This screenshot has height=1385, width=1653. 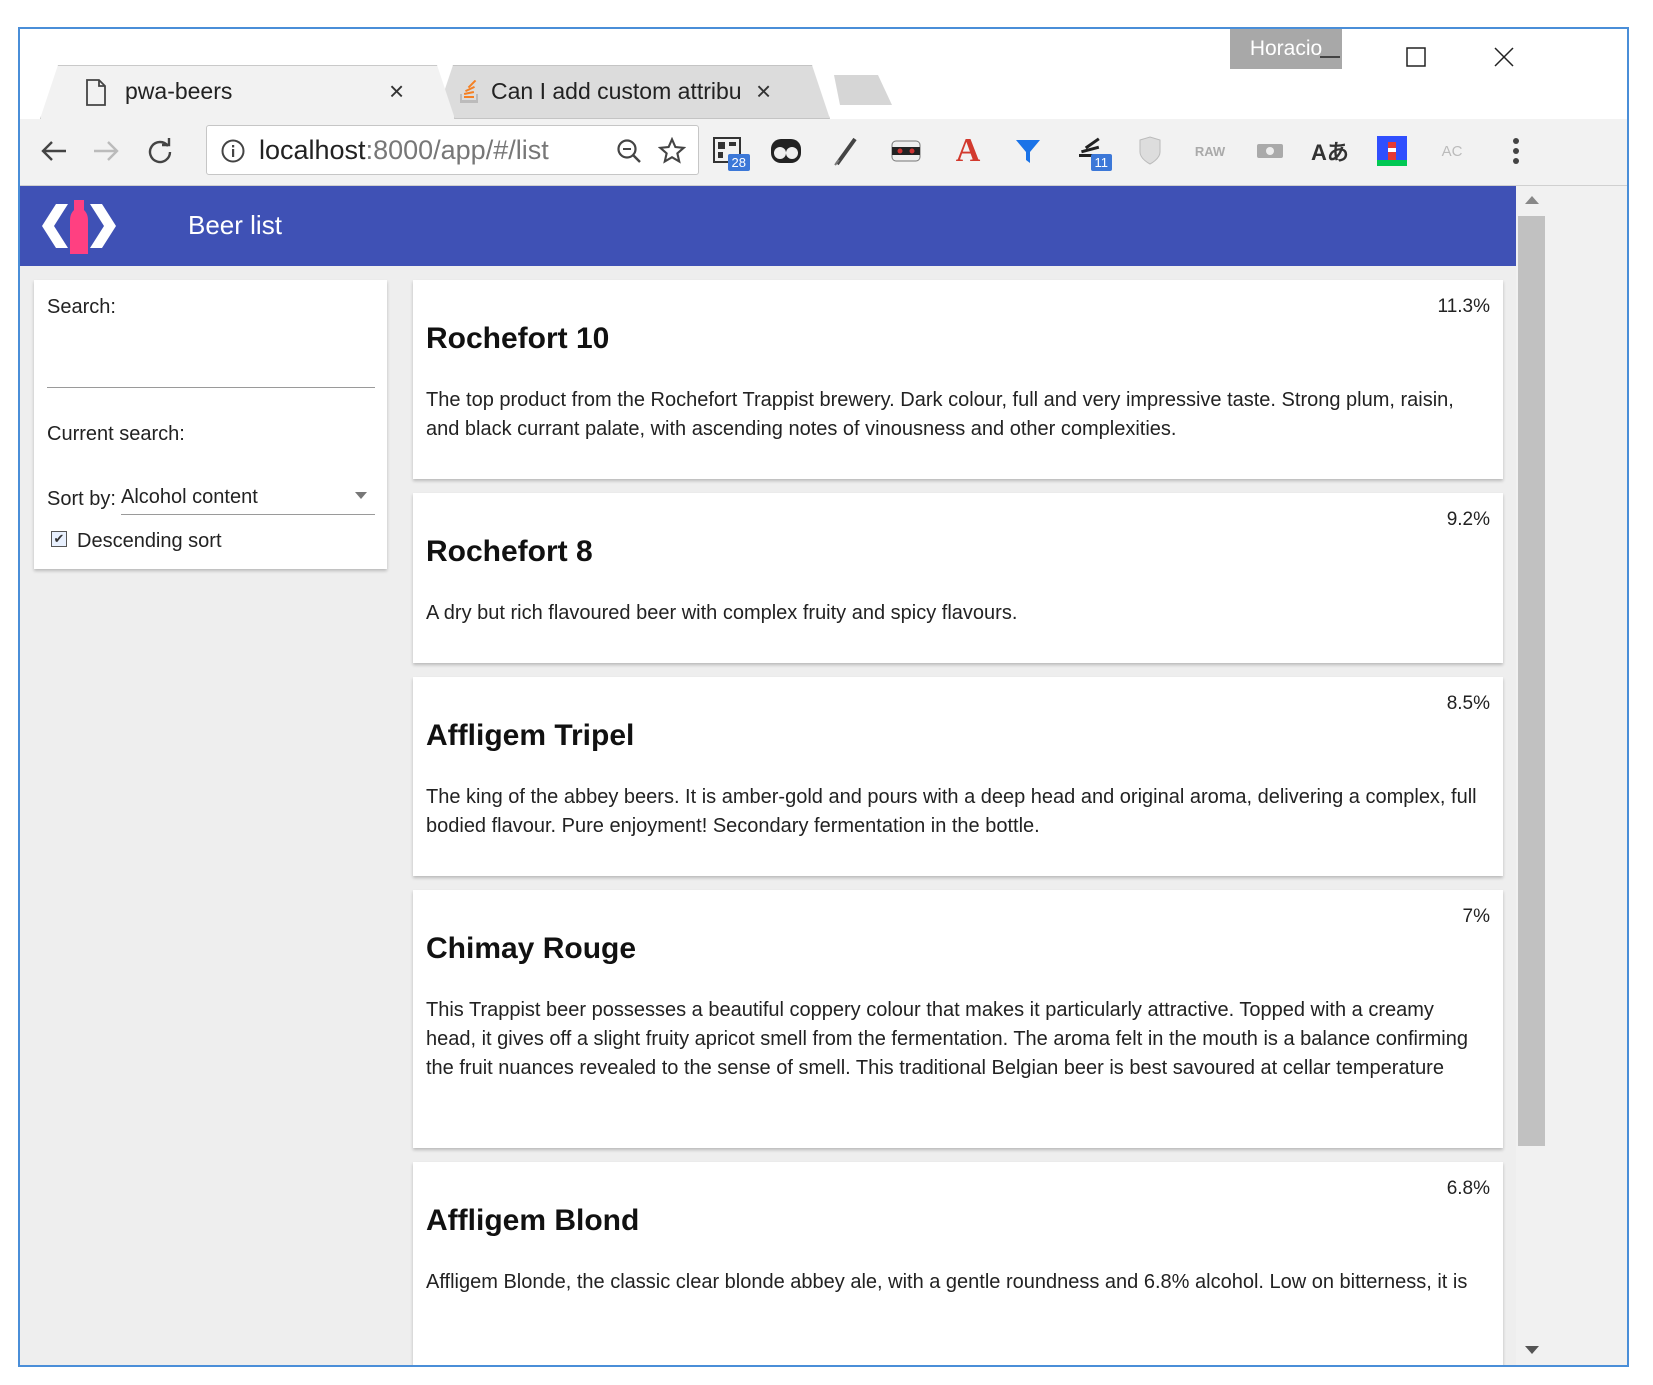 I want to click on beer-name: Affligem Tripel, so click(x=530, y=736).